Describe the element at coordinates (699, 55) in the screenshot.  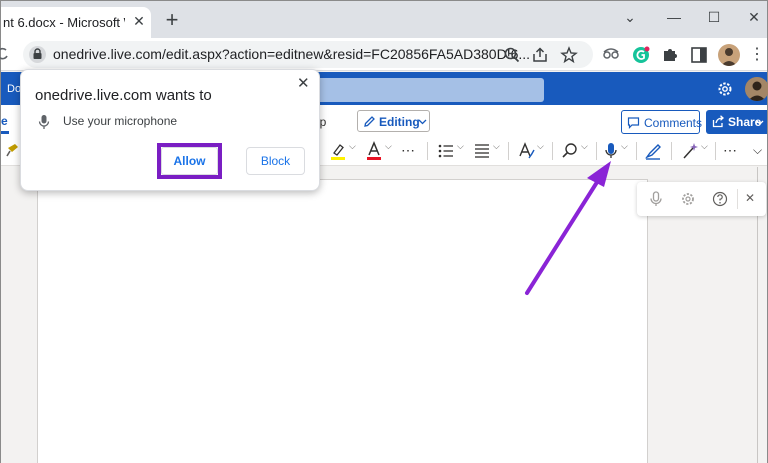
I see `side-panel-icon` at that location.